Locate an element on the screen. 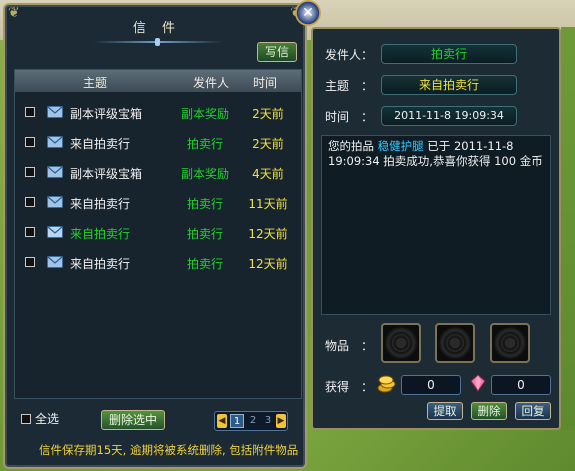 The image size is (575, 471). page-button: 2 is located at coordinates (253, 421).